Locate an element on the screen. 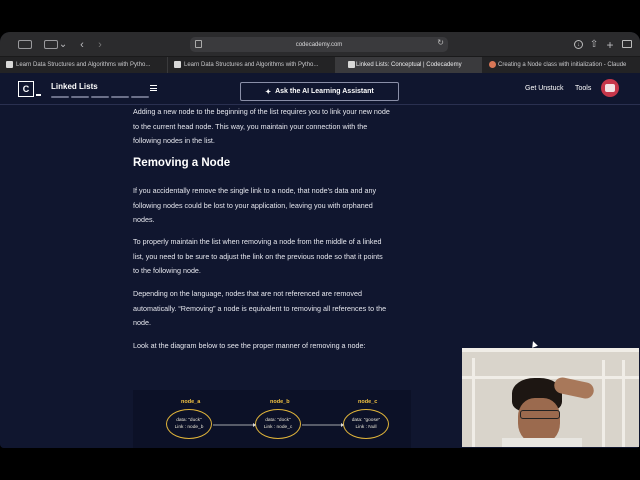  claude-icon is located at coordinates (492, 64).